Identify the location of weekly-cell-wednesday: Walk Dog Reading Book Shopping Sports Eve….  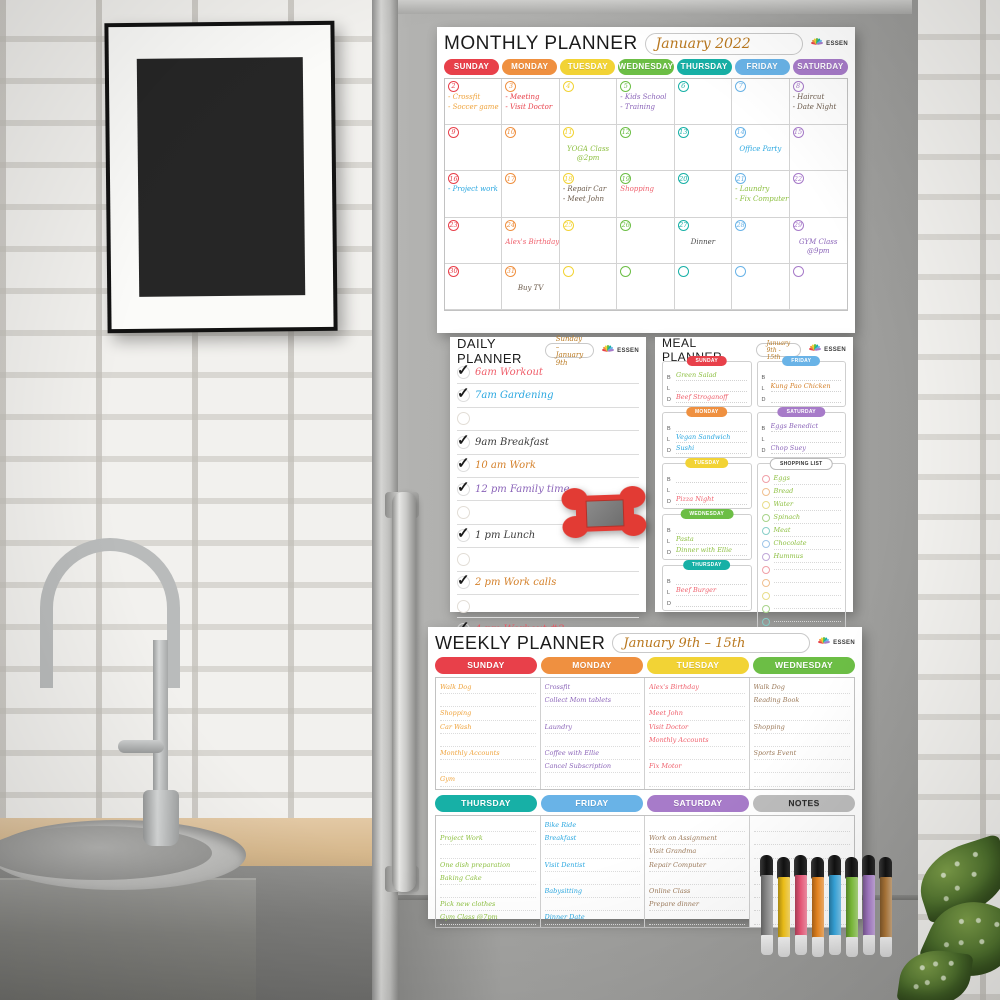
(802, 733).